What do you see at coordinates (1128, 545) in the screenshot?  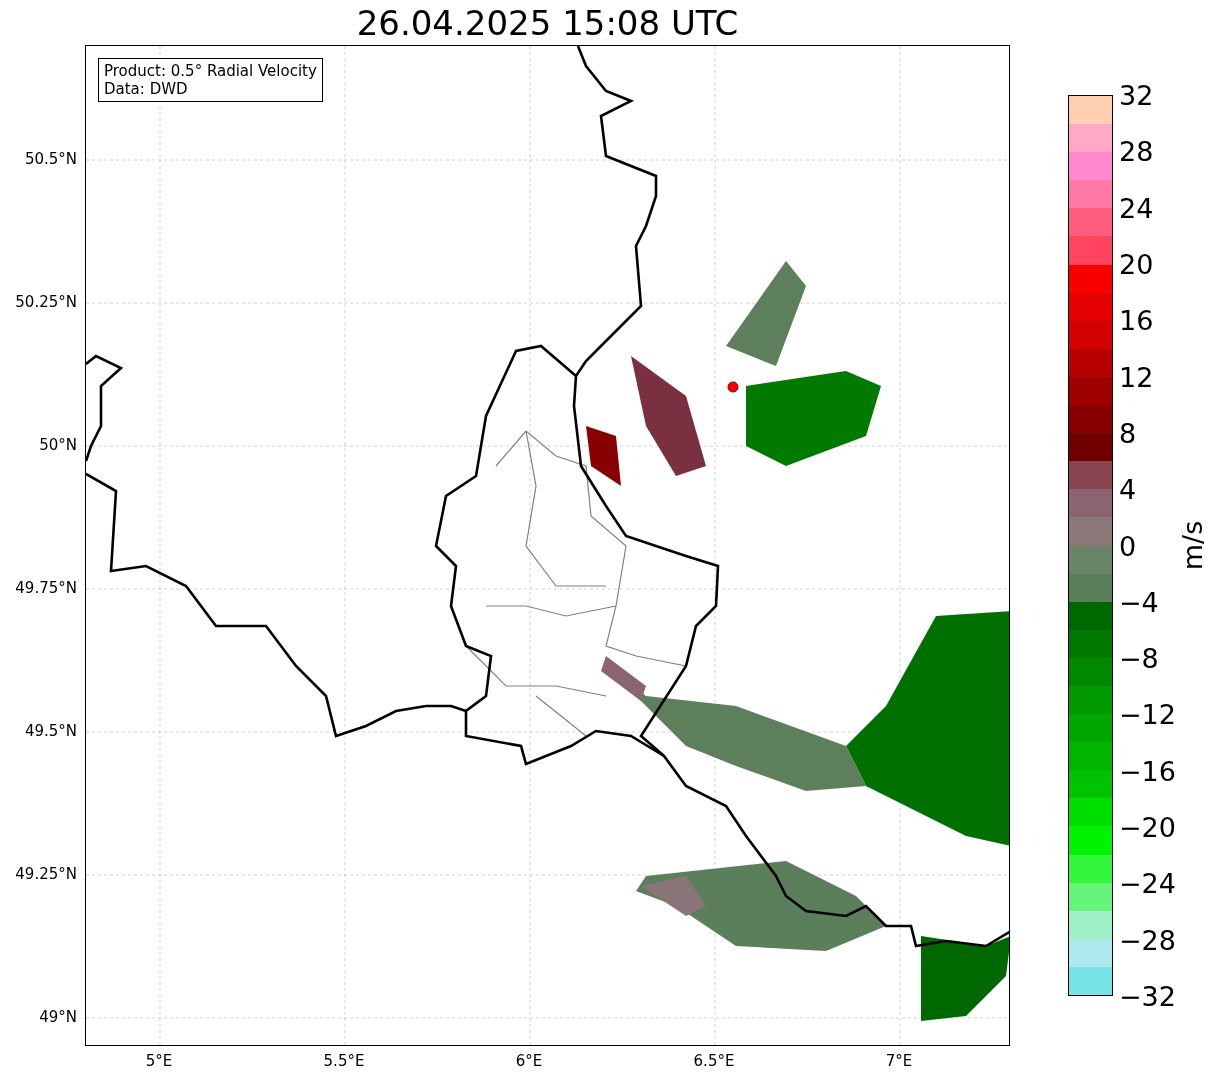 I see `colorbar-tick-label: 0` at bounding box center [1128, 545].